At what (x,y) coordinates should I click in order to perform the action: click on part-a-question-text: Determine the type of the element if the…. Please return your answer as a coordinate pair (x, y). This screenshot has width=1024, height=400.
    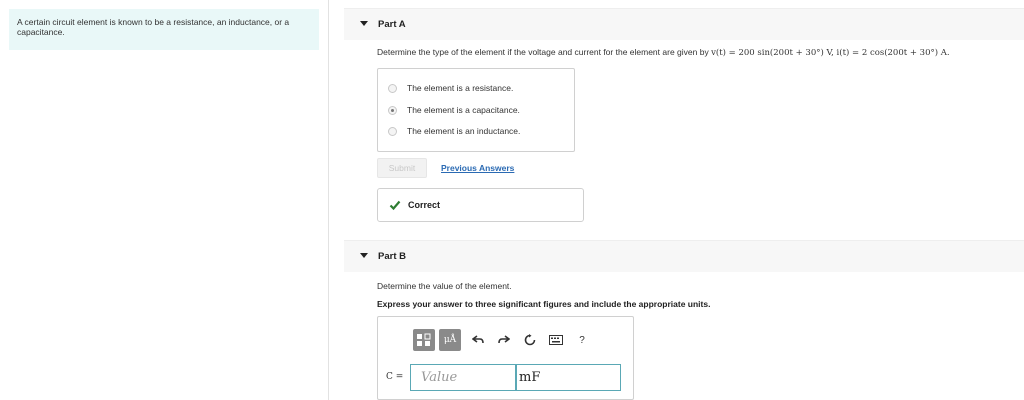
    Looking at the image, I should click on (543, 52).